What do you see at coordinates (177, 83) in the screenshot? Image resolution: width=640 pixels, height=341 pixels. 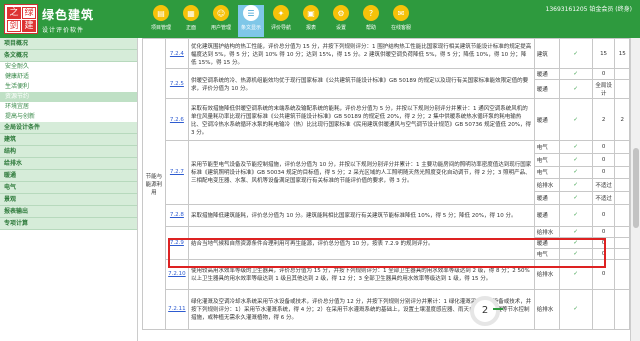 I see `clause-code-link: 7.2.5` at bounding box center [177, 83].